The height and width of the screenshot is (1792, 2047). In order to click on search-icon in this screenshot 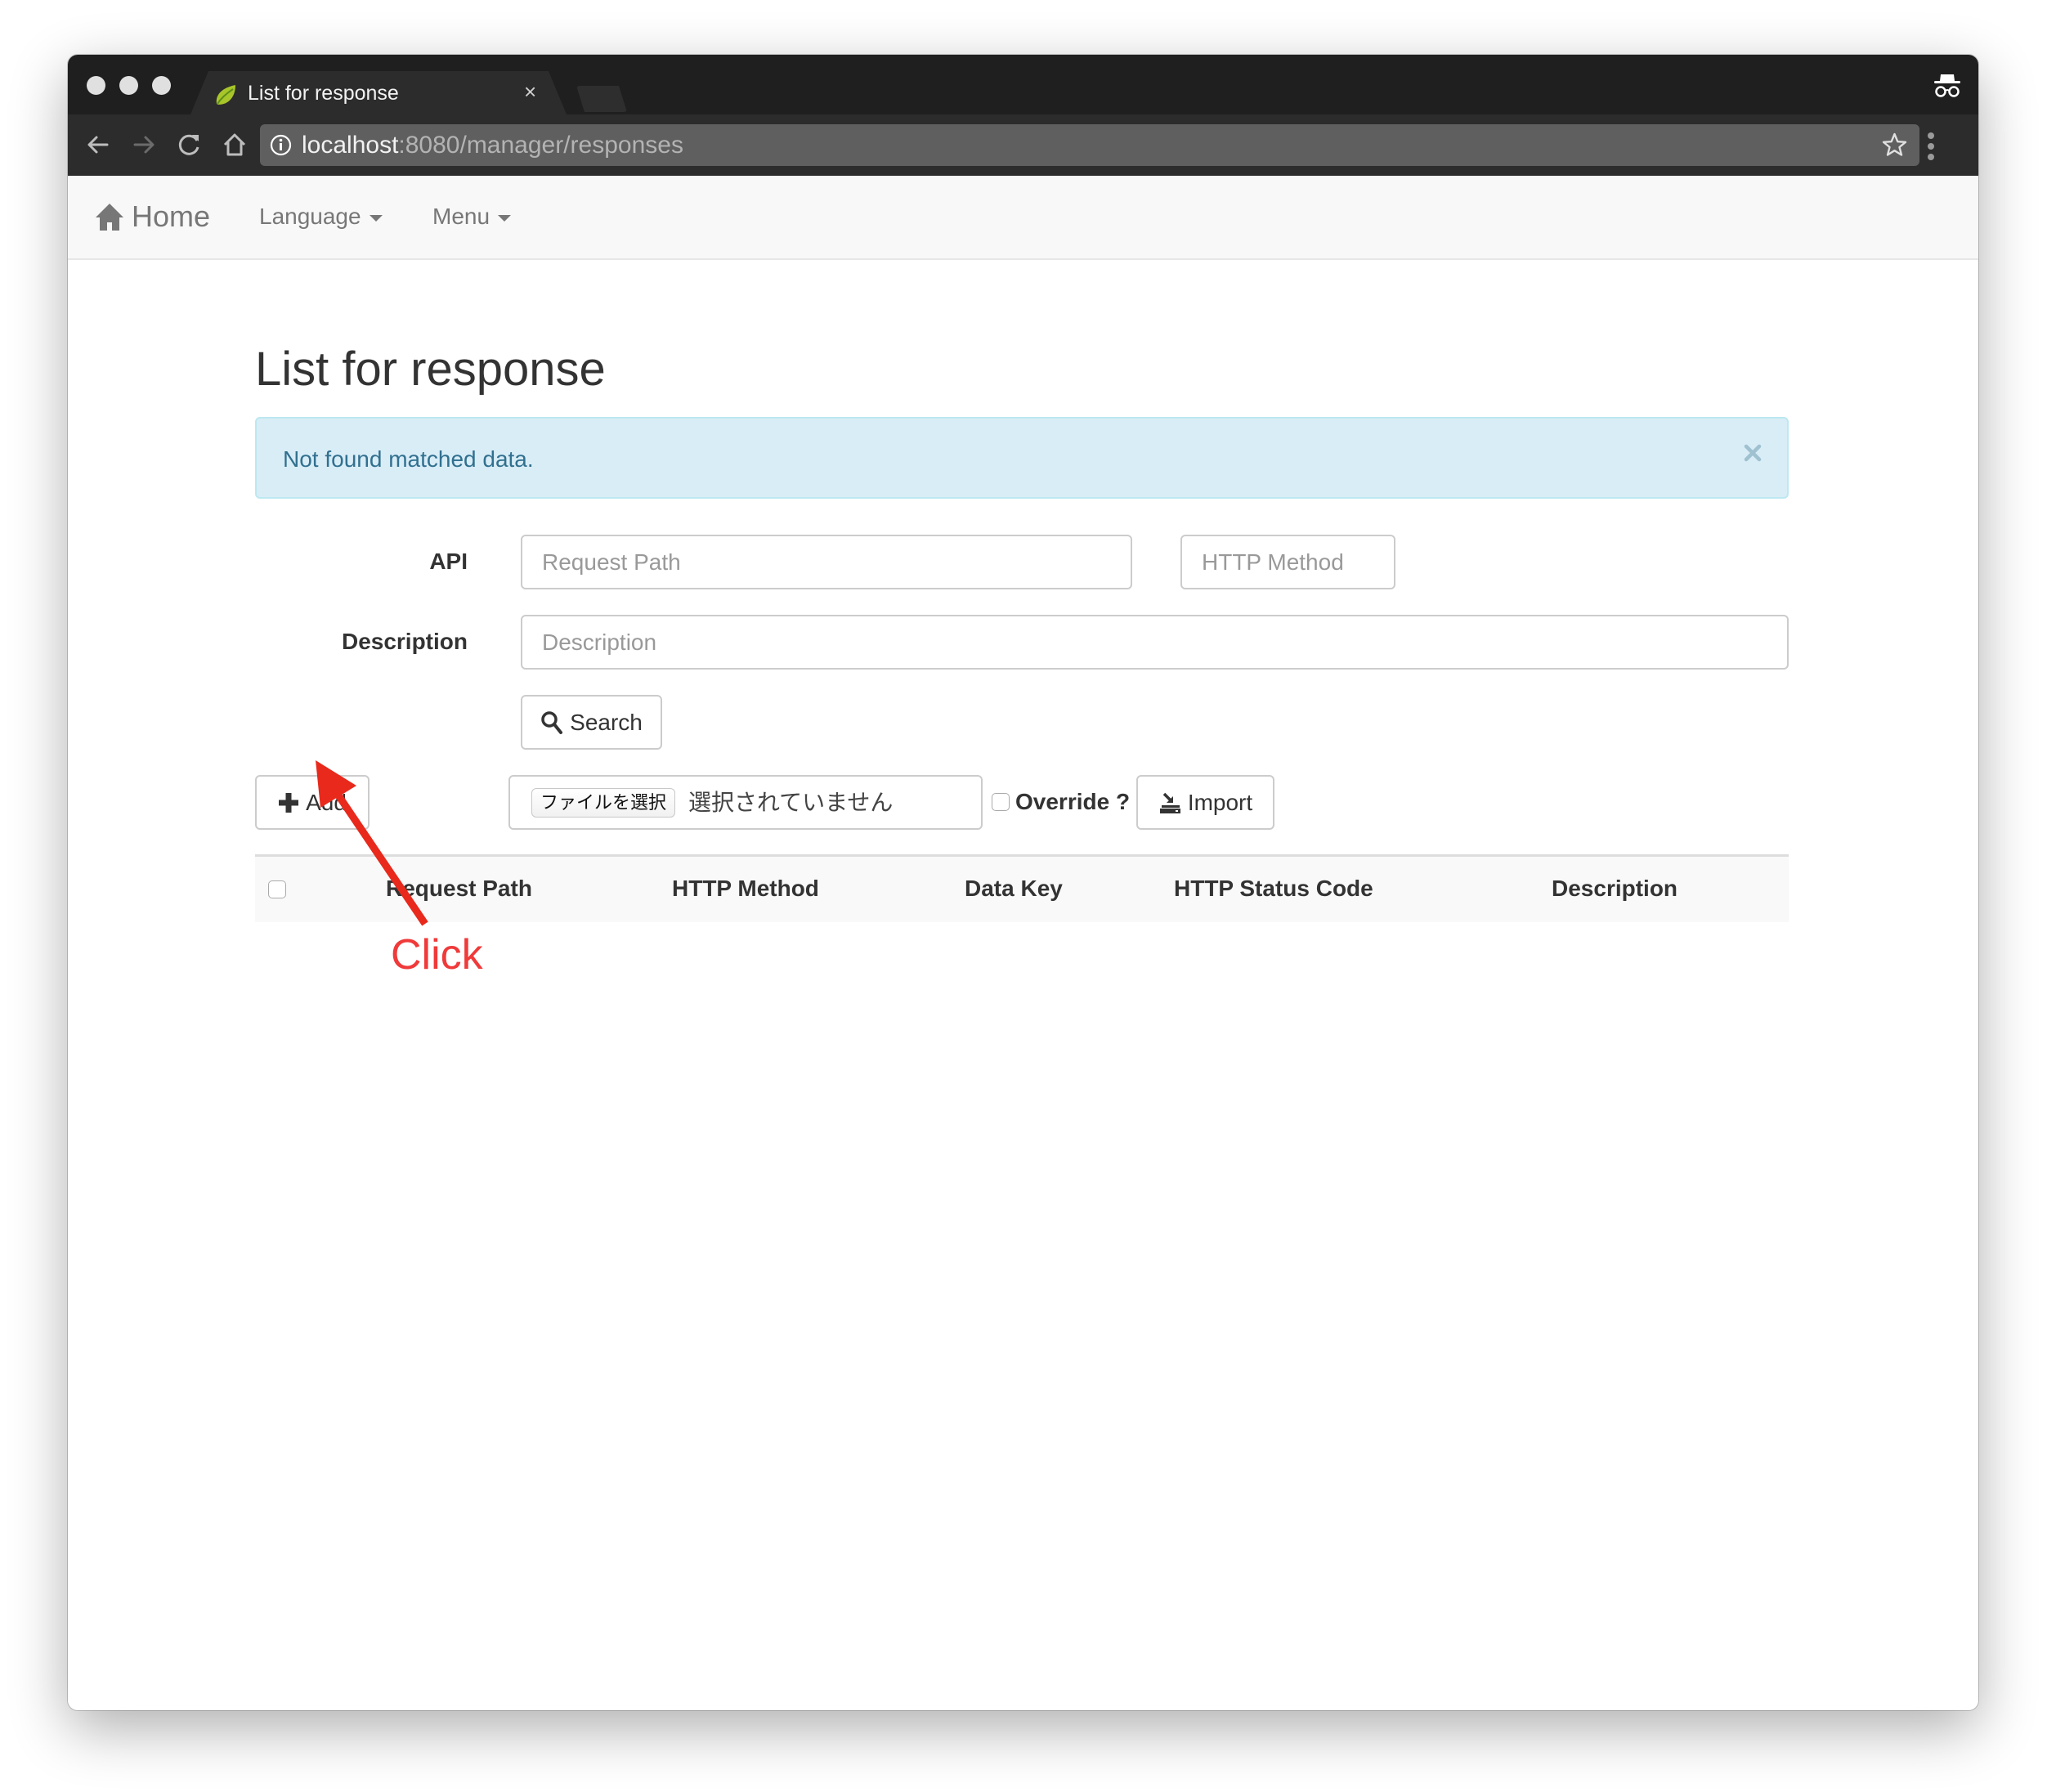, I will do `click(552, 722)`.